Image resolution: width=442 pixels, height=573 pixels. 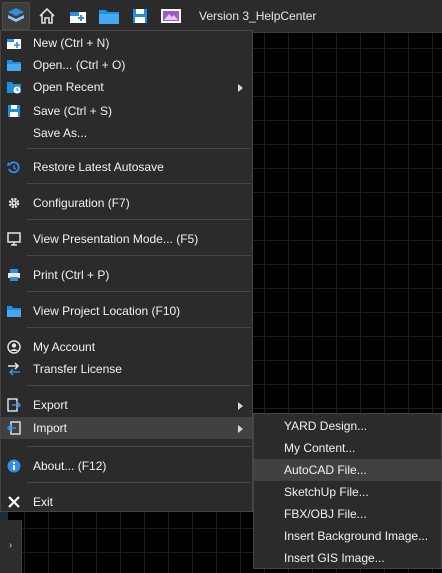 I want to click on menu-item-label: Open... (Ctrl + O), so click(x=79, y=65).